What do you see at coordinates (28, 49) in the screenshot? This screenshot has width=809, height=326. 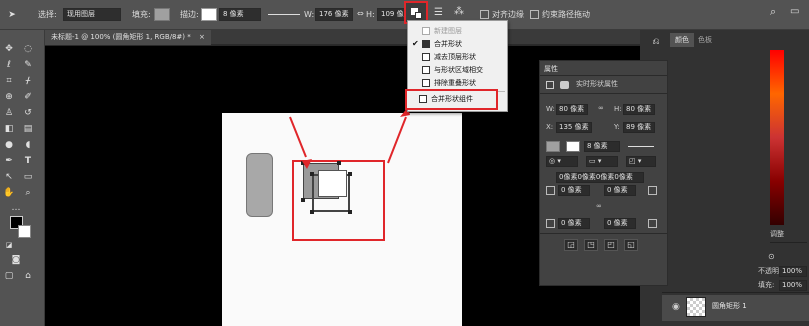 I see `marquee-icon: ◌` at bounding box center [28, 49].